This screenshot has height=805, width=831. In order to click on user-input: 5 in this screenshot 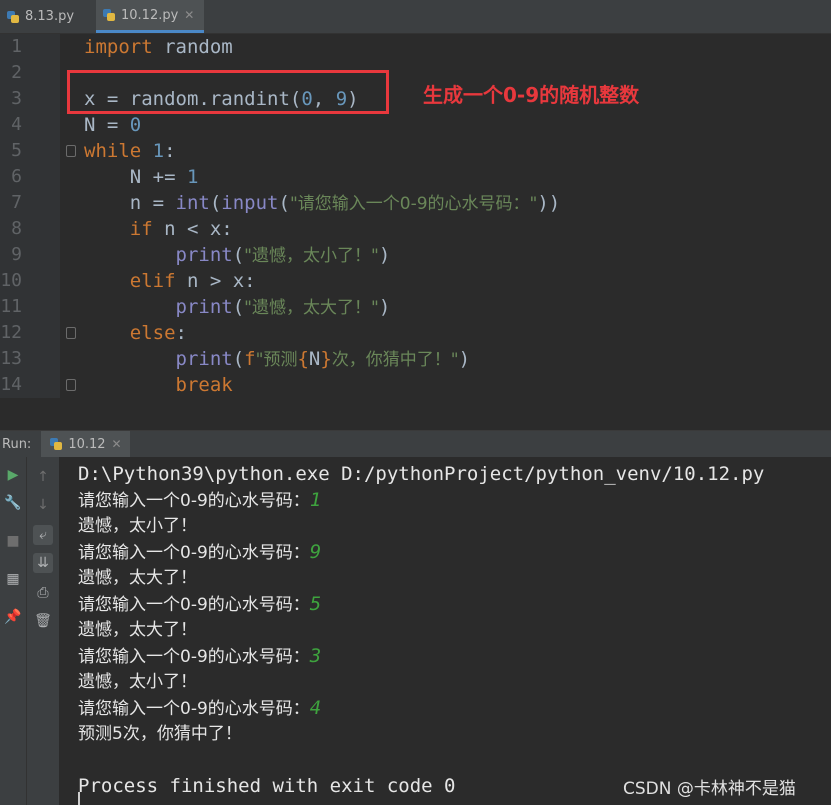, I will do `click(315, 604)`.